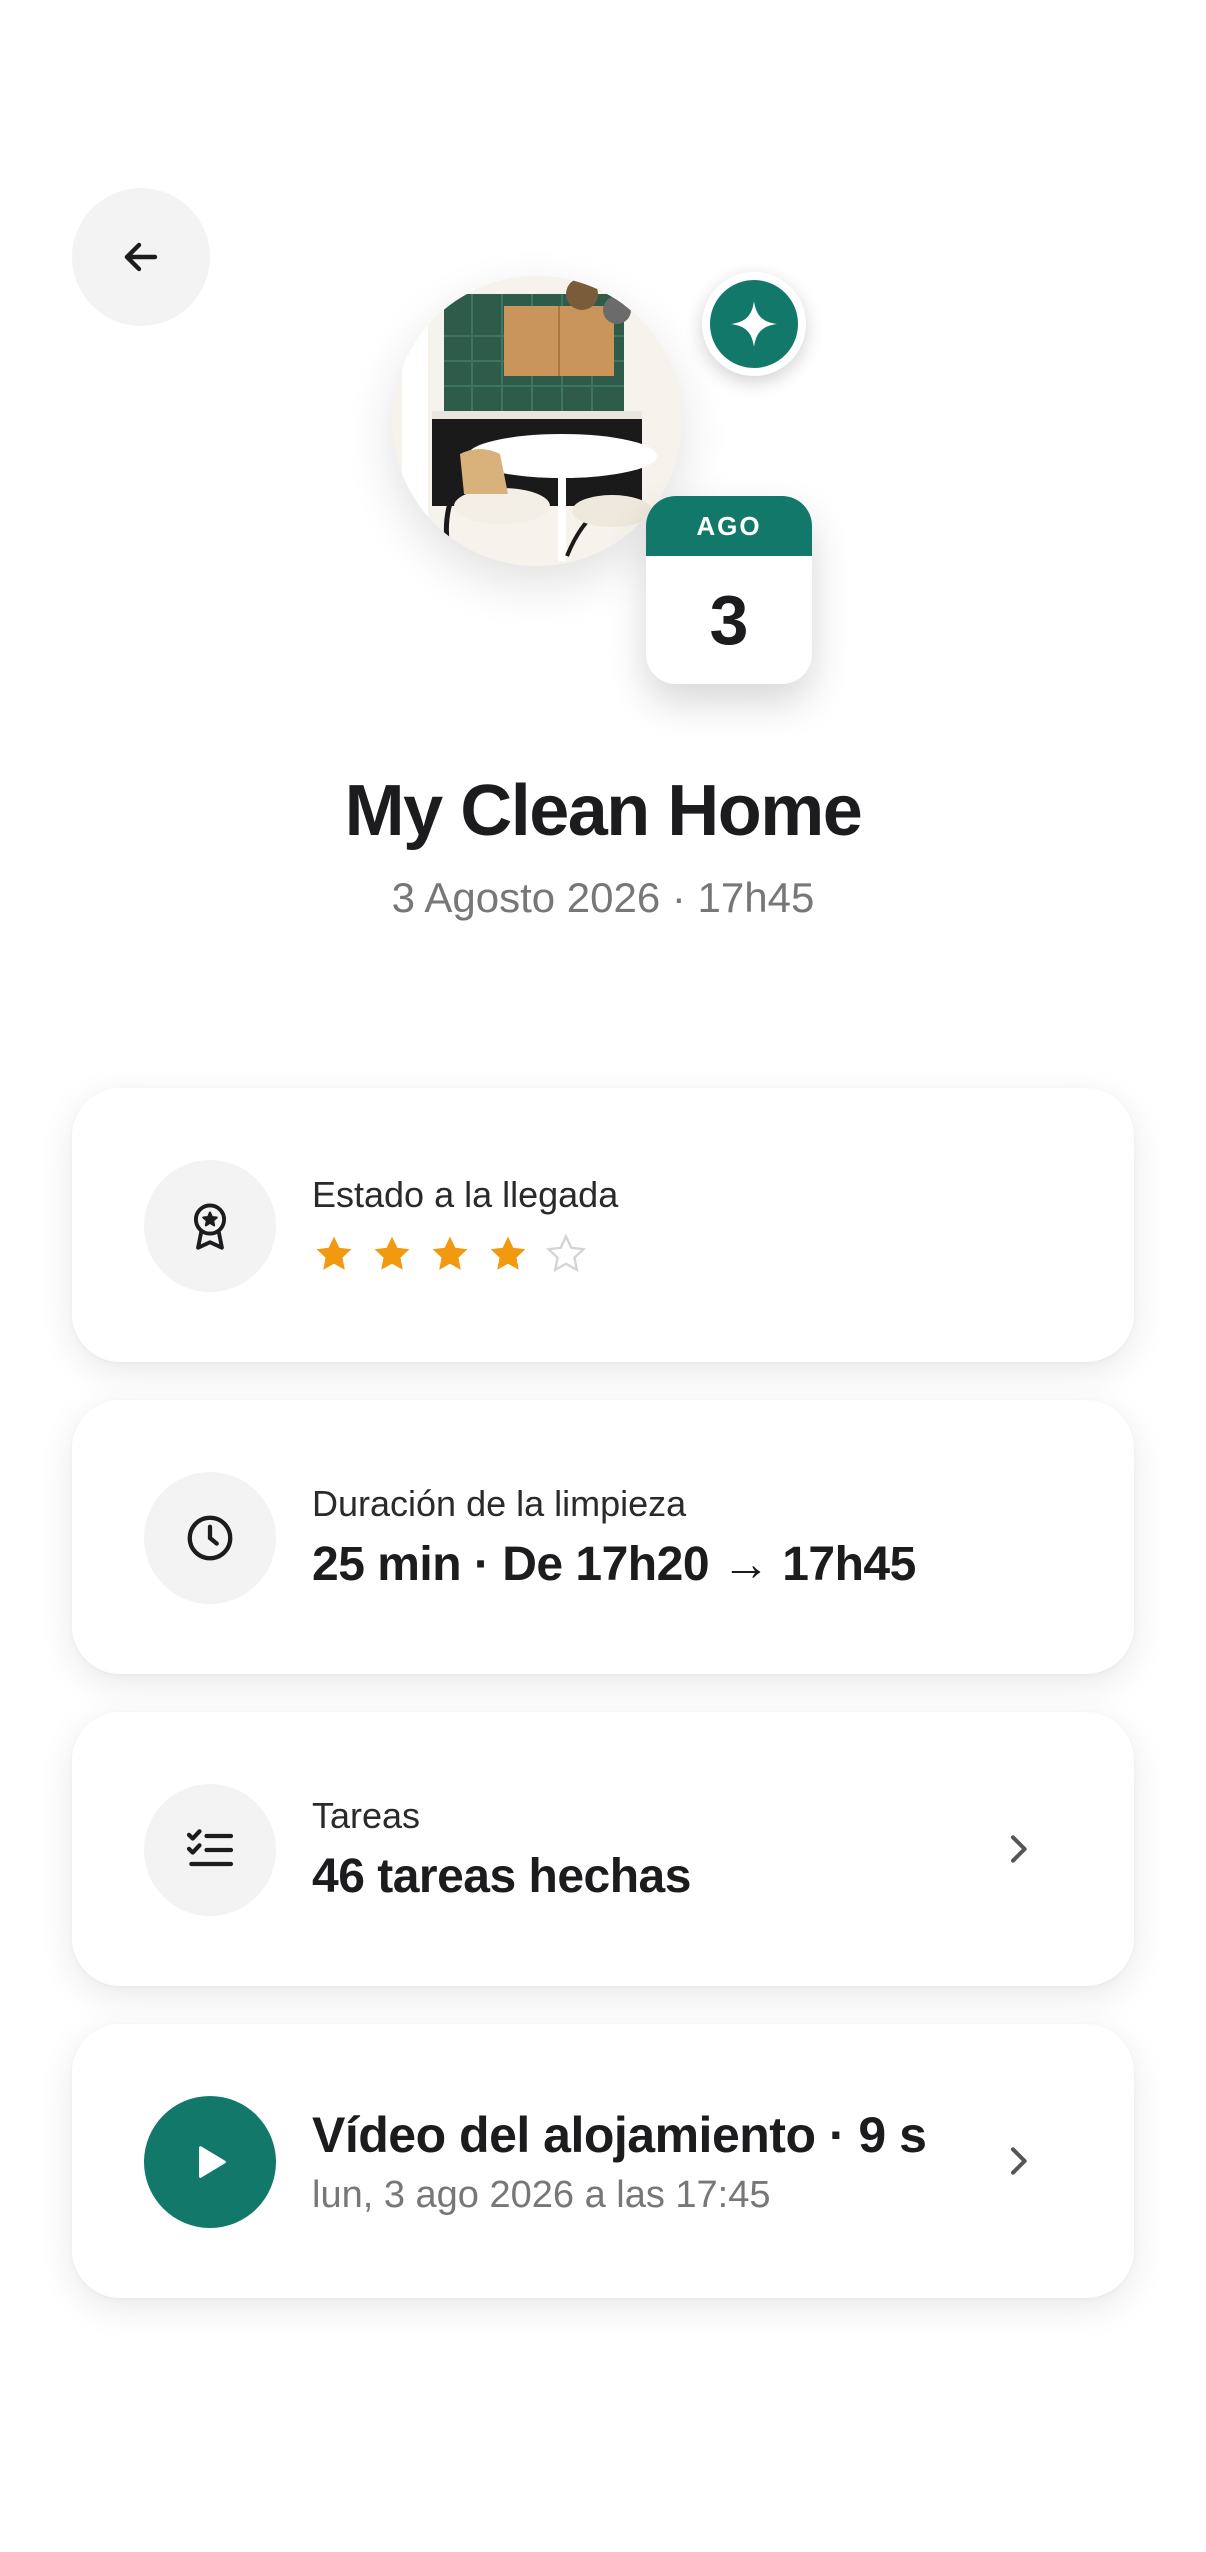 This screenshot has height=2552, width=1206. I want to click on tasks-value: 46 tareas hechas, so click(501, 1876).